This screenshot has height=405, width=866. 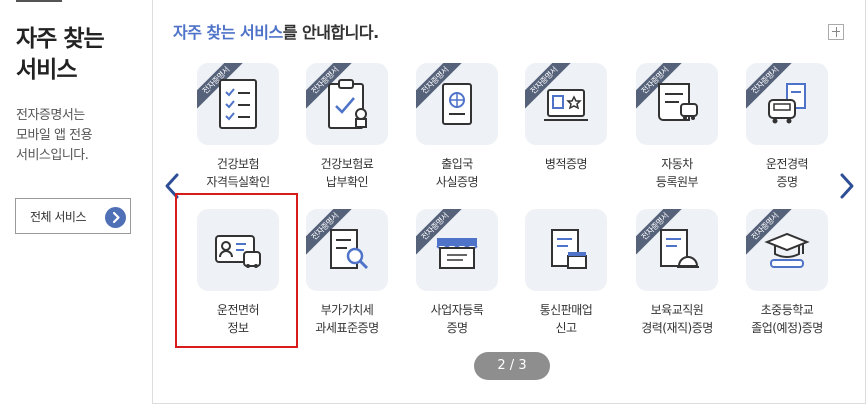 I want to click on service-item: 전자증명서 초중등학교 졸업(예정)증명, so click(x=778, y=275).